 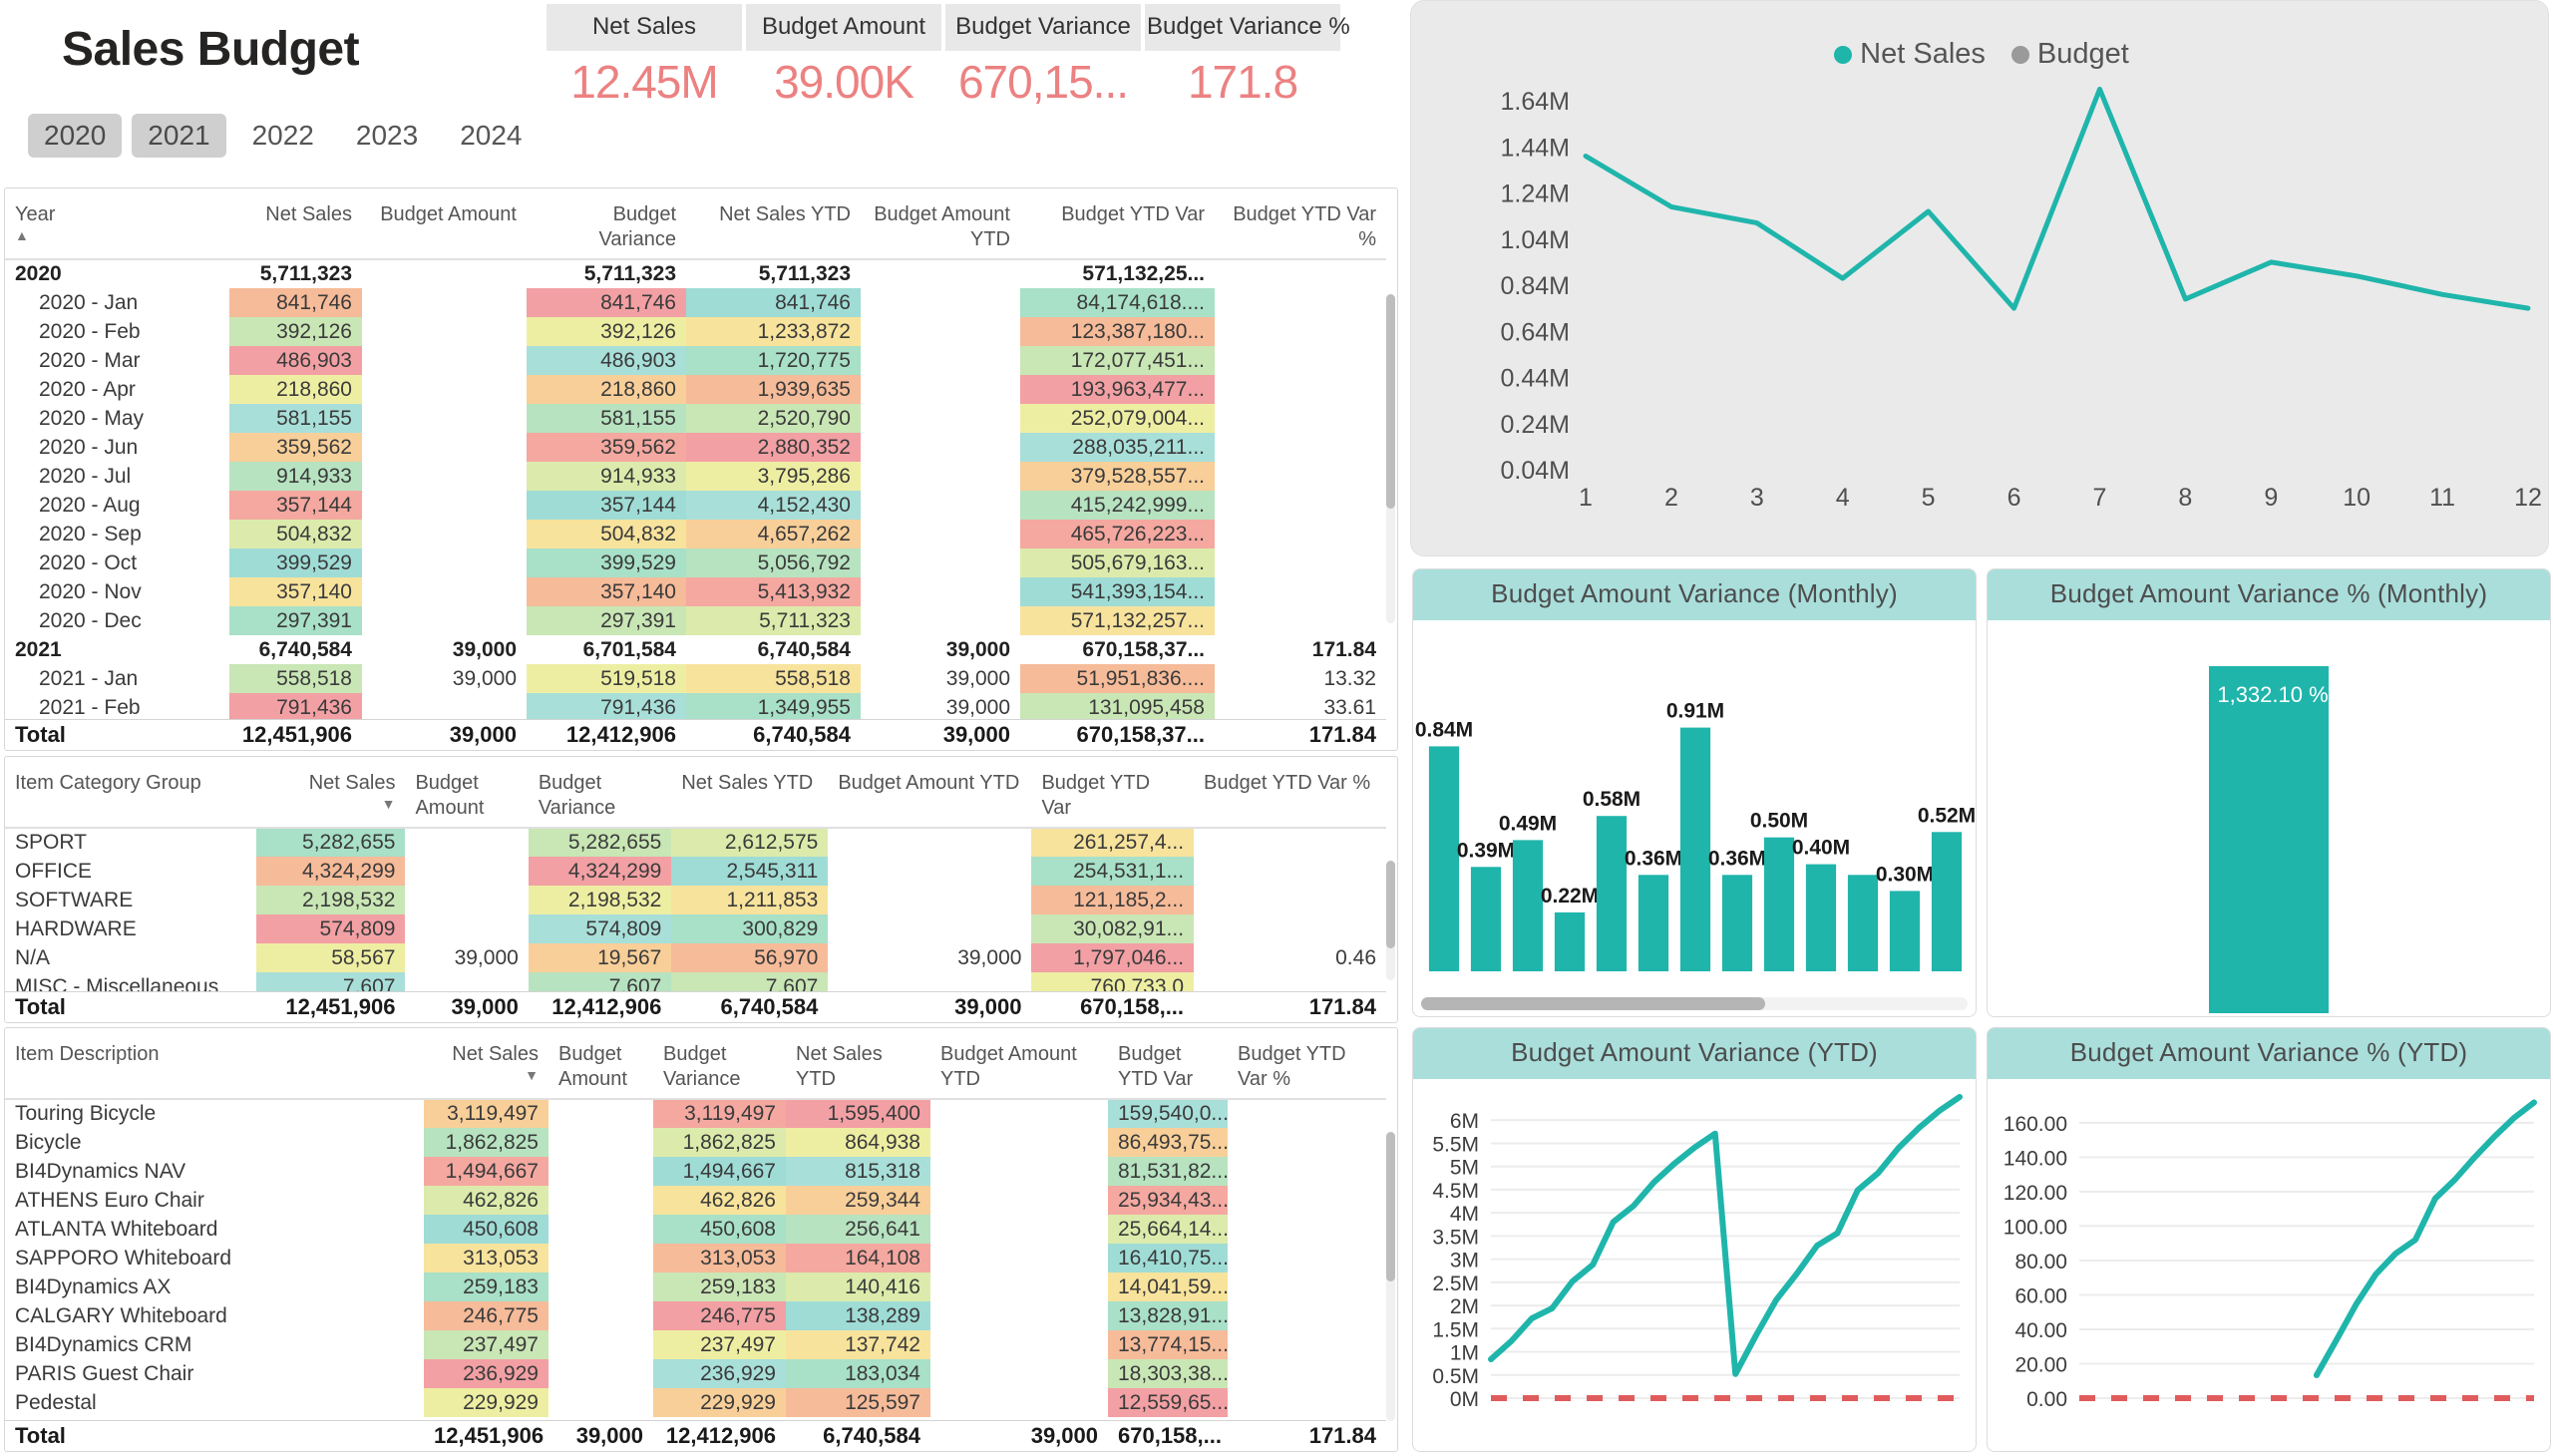 What do you see at coordinates (844, 56) in the screenshot?
I see `kpi-card-budget-amount: Budget Amount 39.00K` at bounding box center [844, 56].